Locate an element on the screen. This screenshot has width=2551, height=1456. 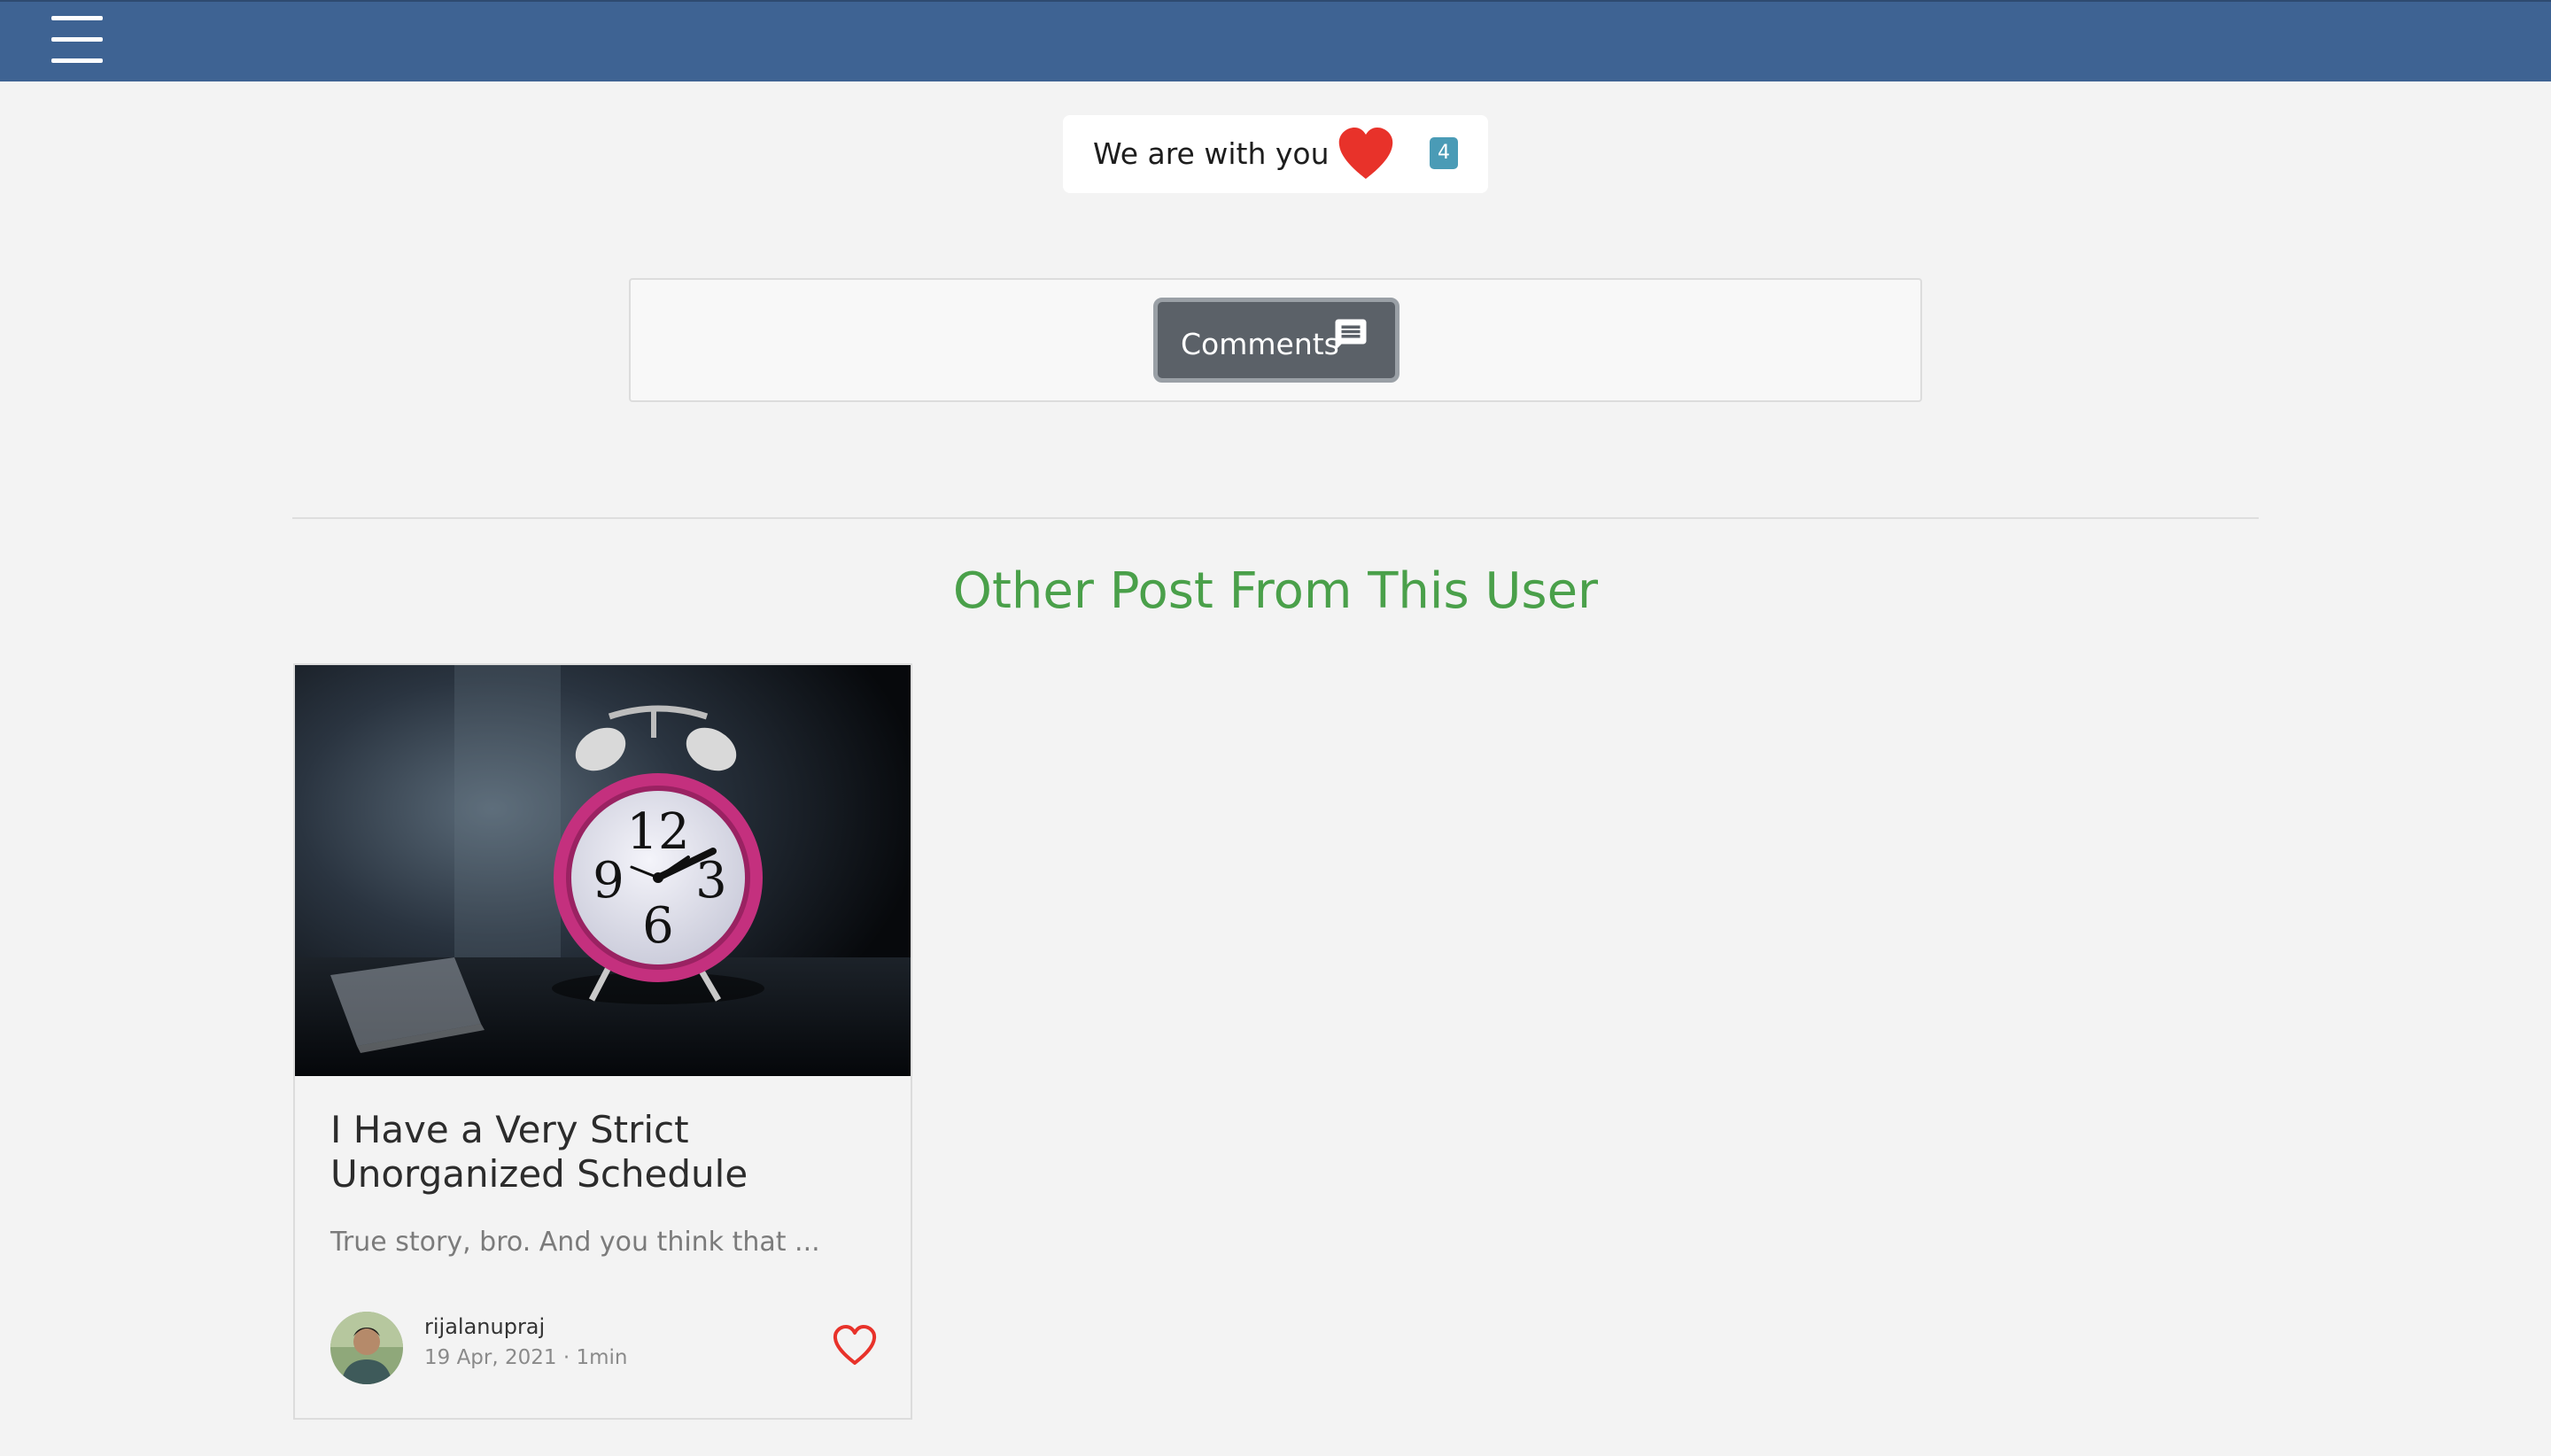
support-pill: We are with you 4 is located at coordinates (1275, 154).